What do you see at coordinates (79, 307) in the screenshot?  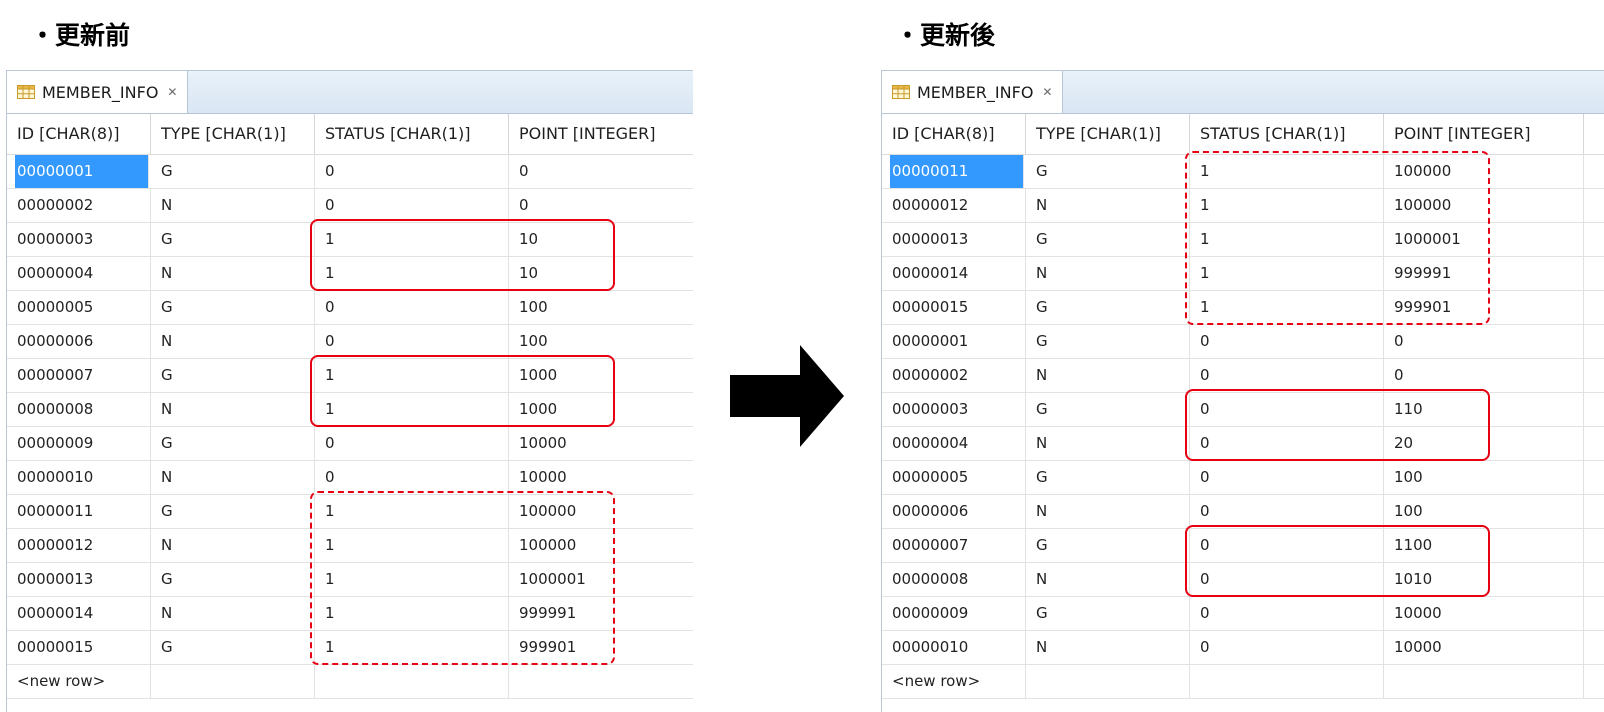 I see `table-cell: 00000005` at bounding box center [79, 307].